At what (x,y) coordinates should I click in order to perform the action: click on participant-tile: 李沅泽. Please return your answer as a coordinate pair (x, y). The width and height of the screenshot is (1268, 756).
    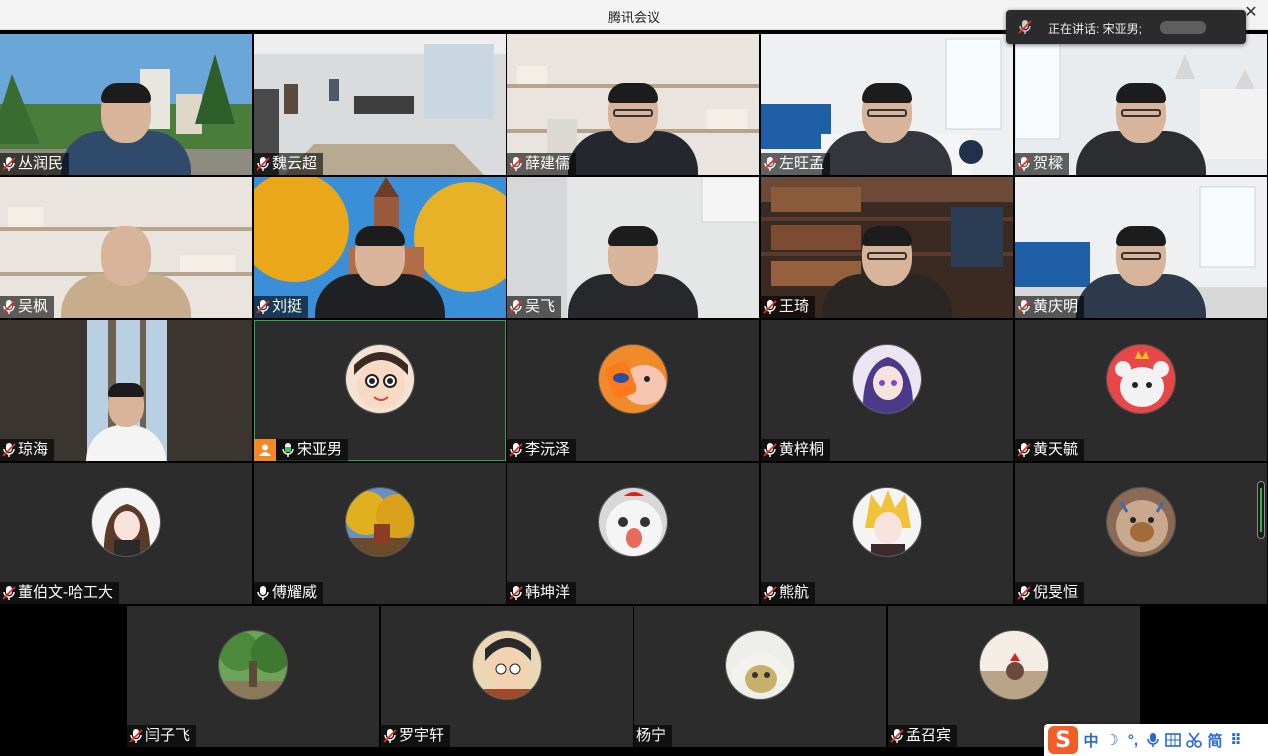
    Looking at the image, I should click on (633, 390).